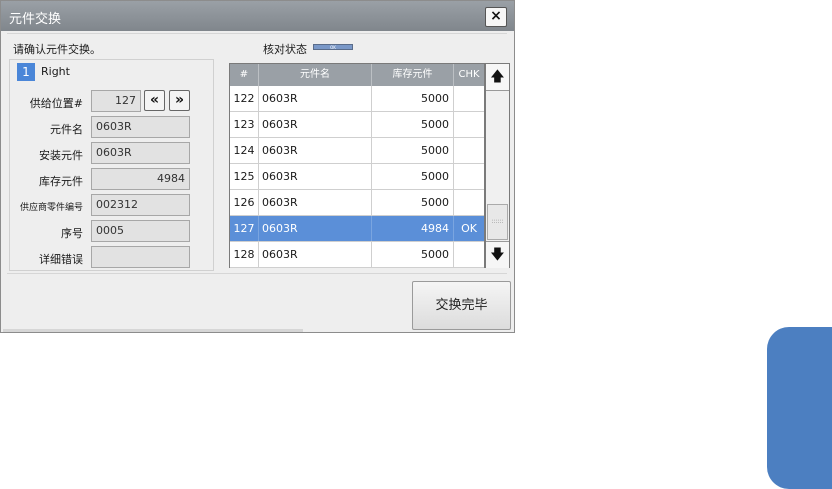 Image resolution: width=832 pixels, height=489 pixels. I want to click on table-row: 127 0603R 4984 OK, so click(357, 229).